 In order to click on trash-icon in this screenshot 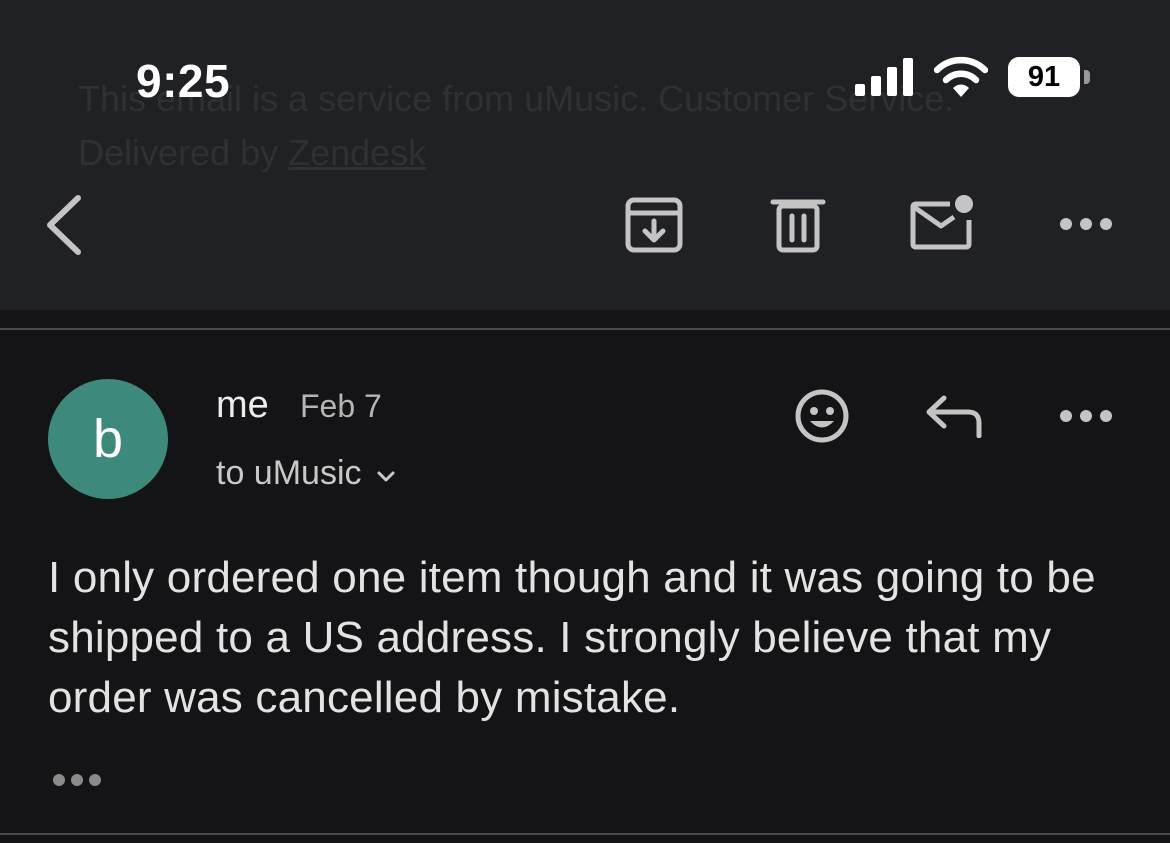, I will do `click(798, 225)`.